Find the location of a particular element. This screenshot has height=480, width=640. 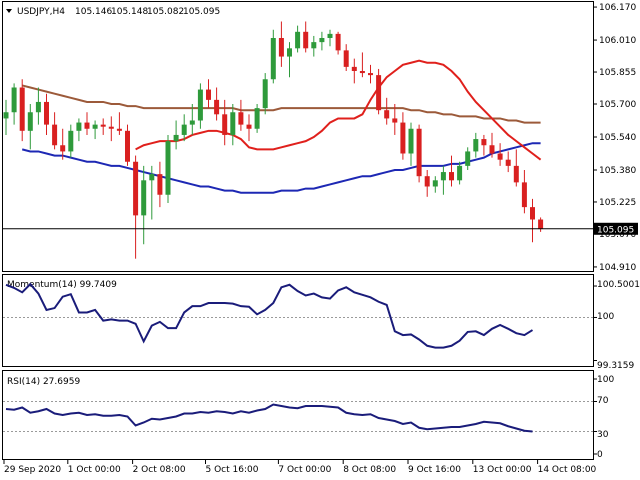

momentum-tick-mid: 100 is located at coordinates (605, 317).